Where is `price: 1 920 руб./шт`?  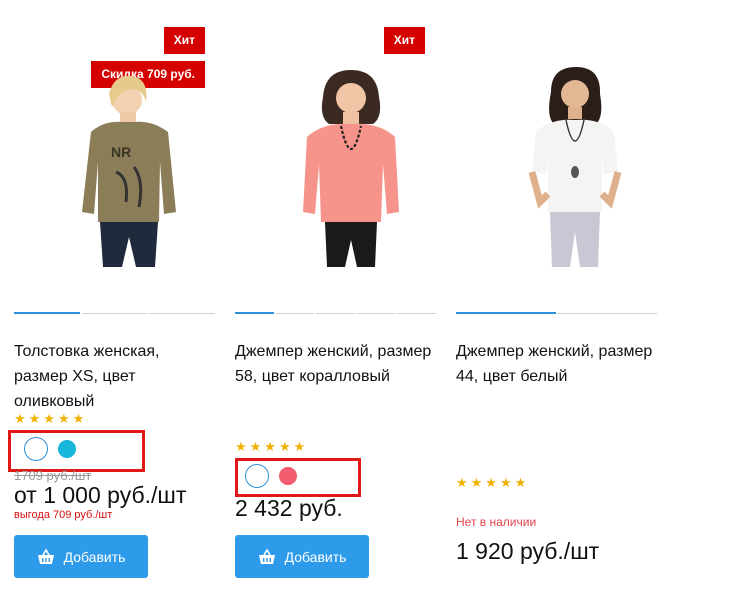
price: 1 920 руб./шт is located at coordinates (528, 551).